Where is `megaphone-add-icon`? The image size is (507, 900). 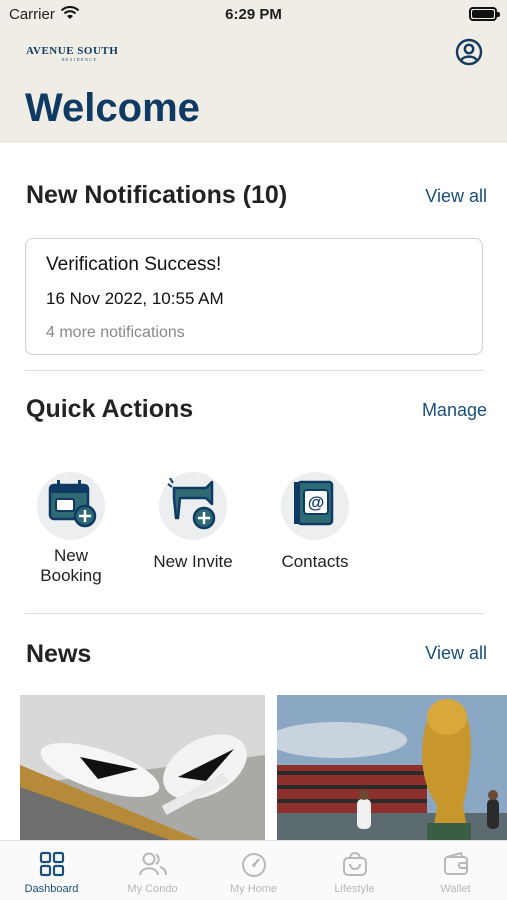
megaphone-add-icon is located at coordinates (193, 506).